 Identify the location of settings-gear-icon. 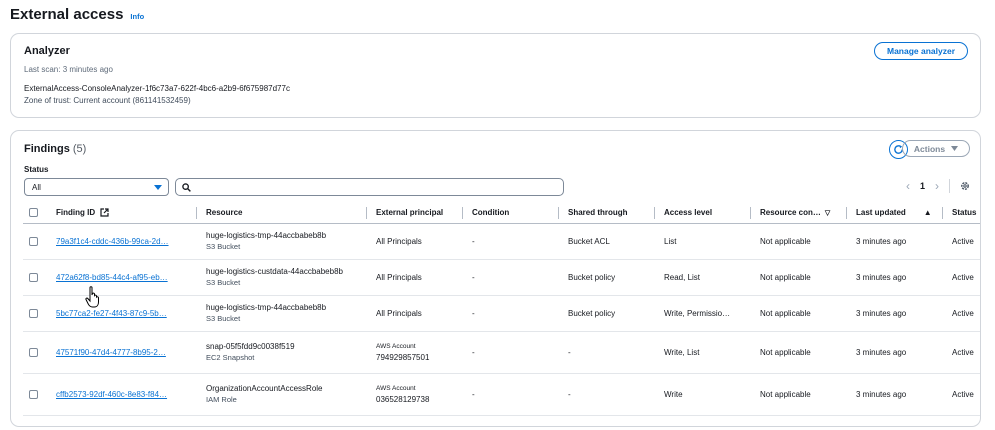
(965, 186).